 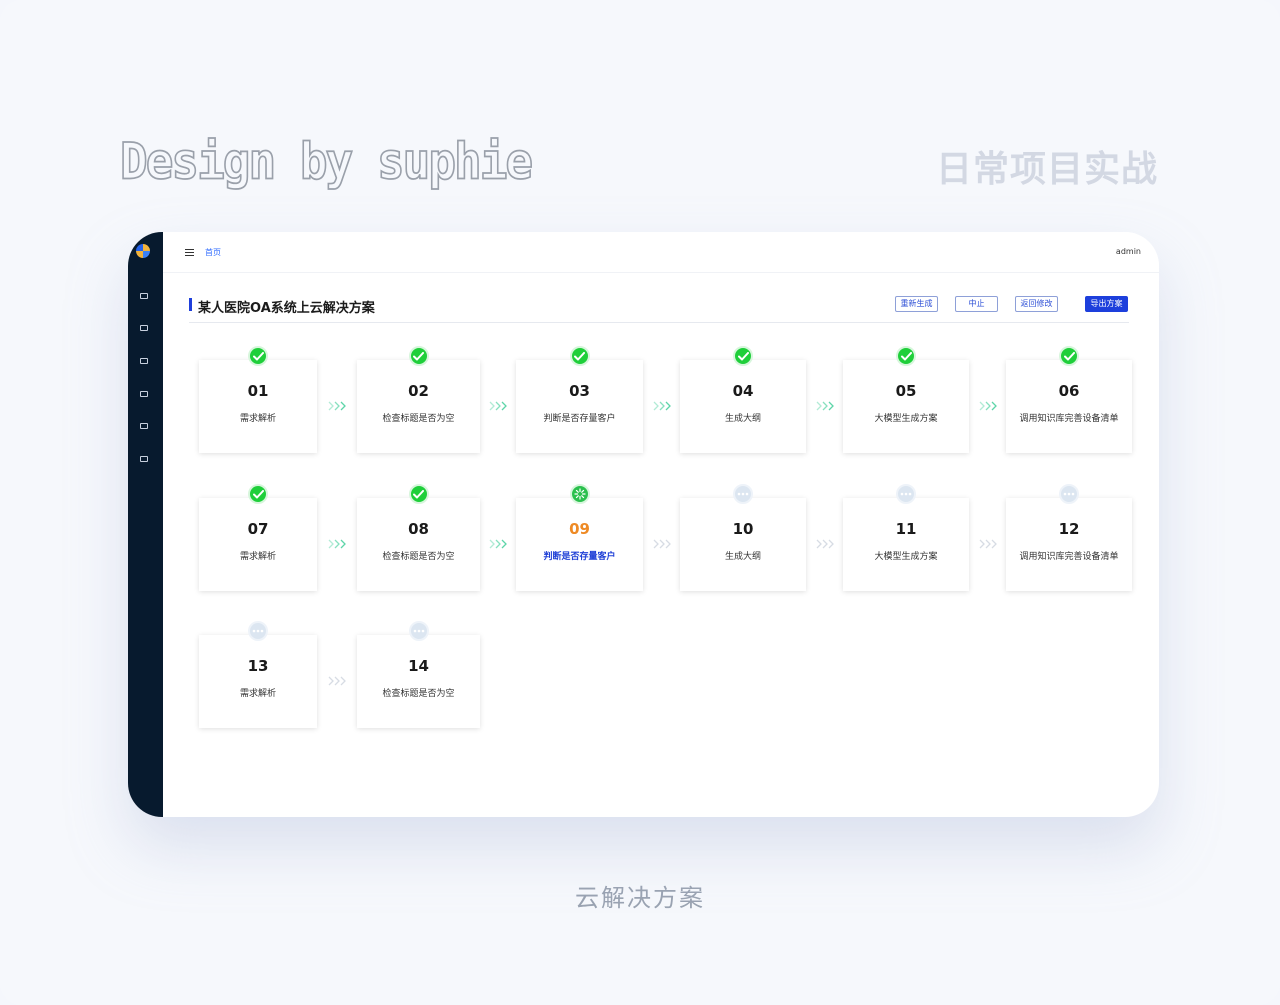 I want to click on sidebar-item-video-icon, so click(x=144, y=361).